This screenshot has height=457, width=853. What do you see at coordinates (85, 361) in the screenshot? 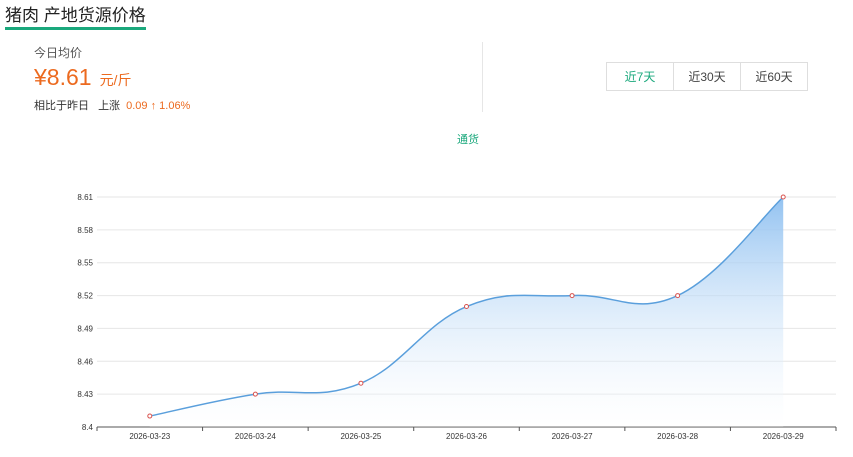
I see `y-tick-label: 8.46` at bounding box center [85, 361].